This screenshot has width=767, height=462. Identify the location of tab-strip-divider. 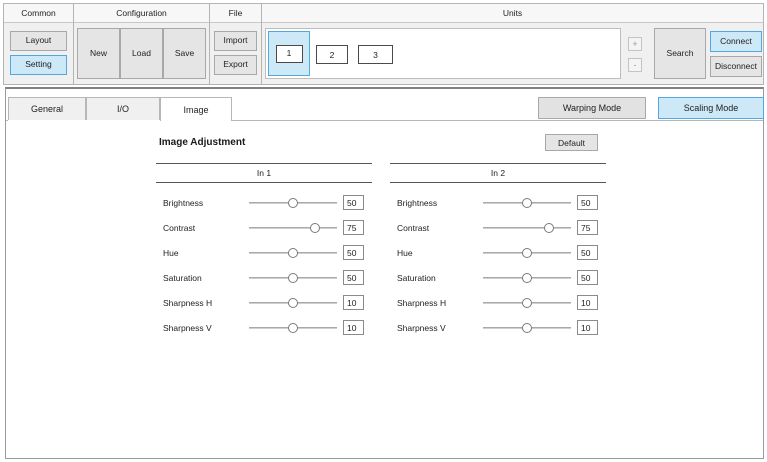
(497, 120).